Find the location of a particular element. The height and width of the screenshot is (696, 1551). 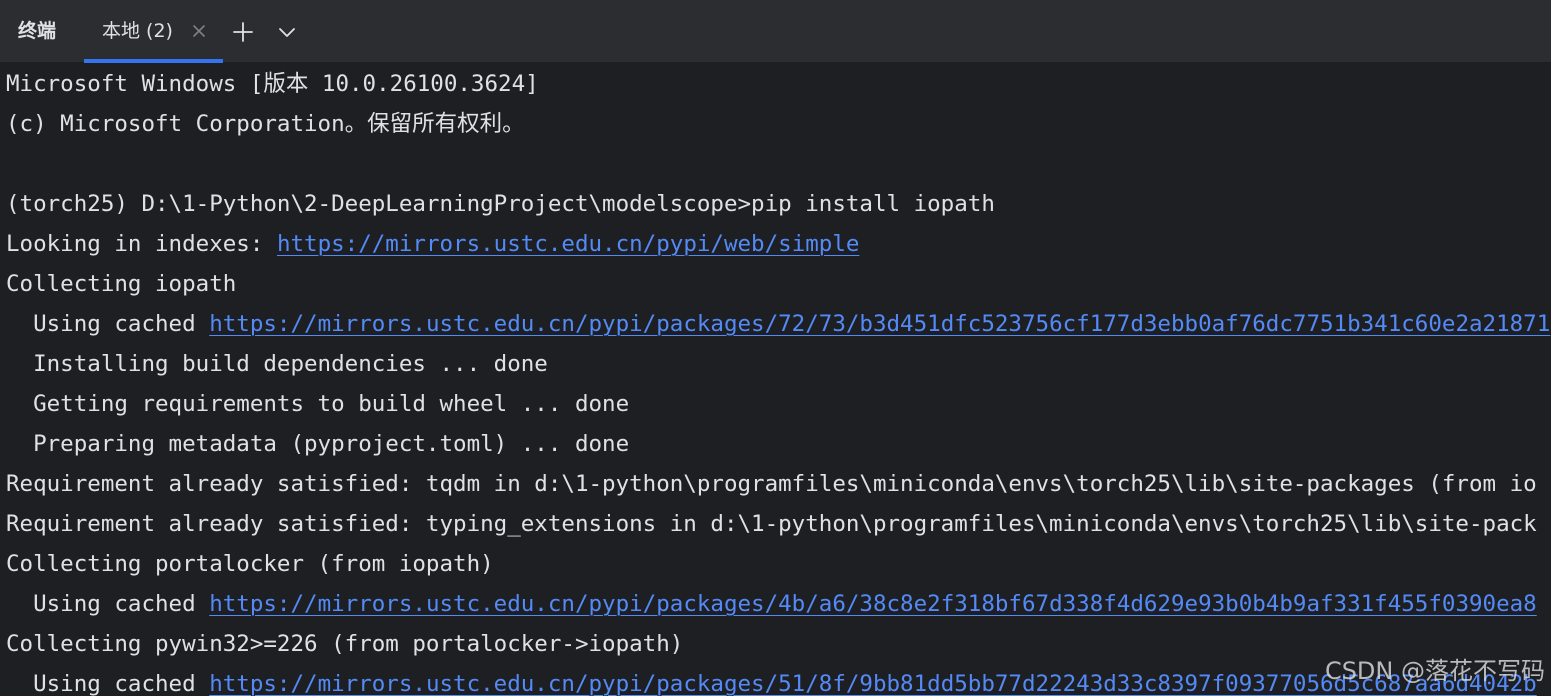

plus-icon is located at coordinates (243, 32).